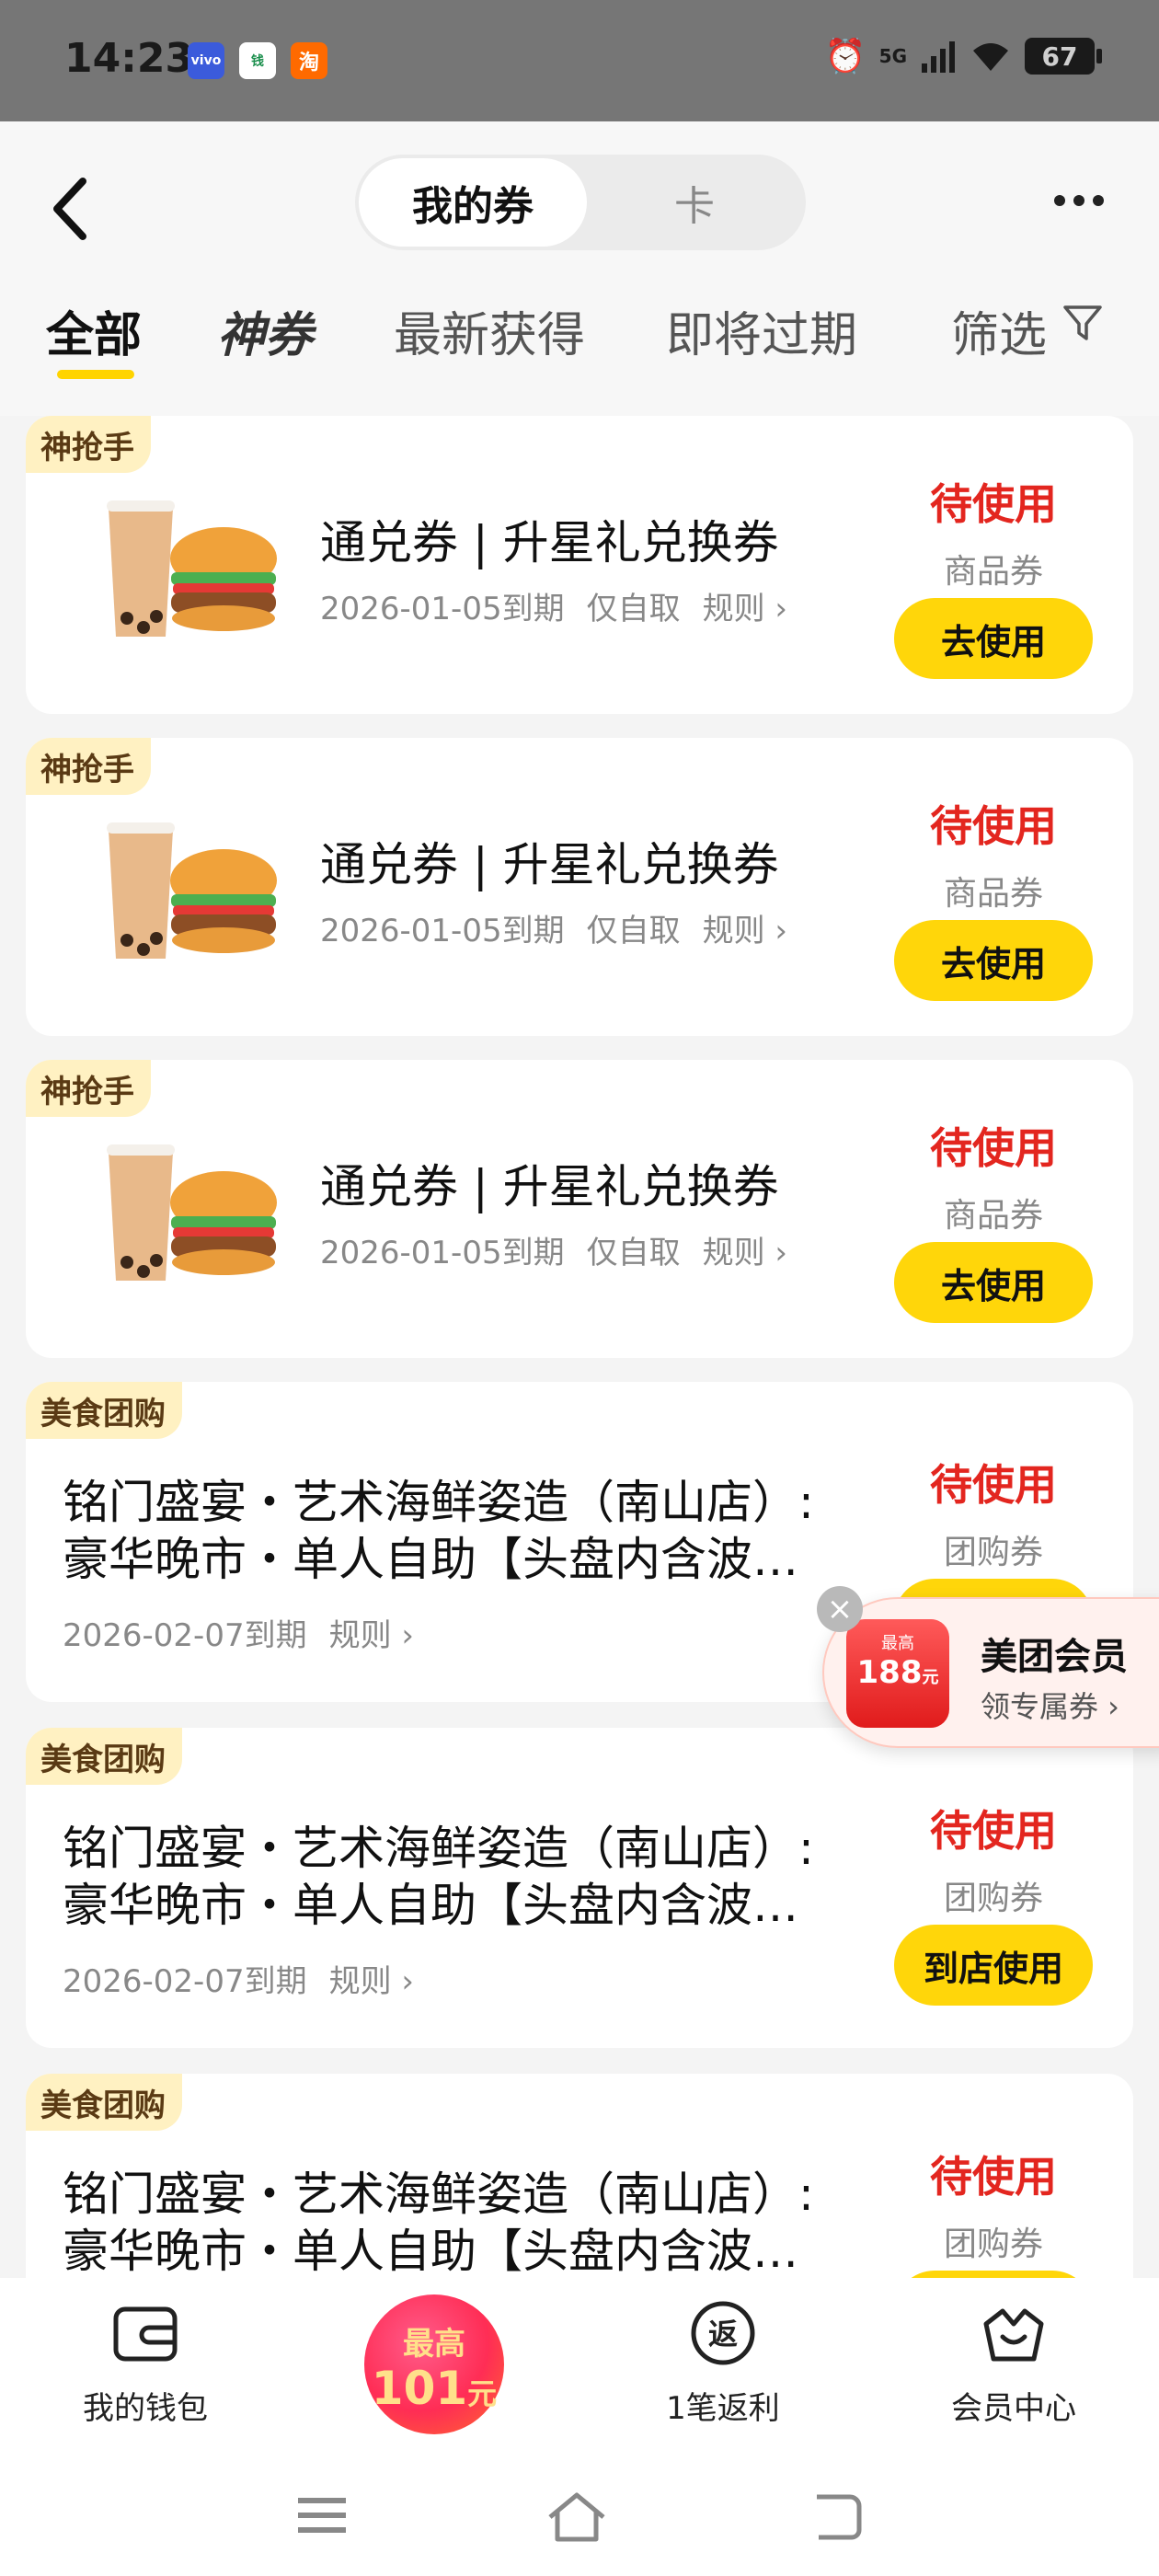 Image resolution: width=1159 pixels, height=2576 pixels. I want to click on filter-icon, so click(1082, 323).